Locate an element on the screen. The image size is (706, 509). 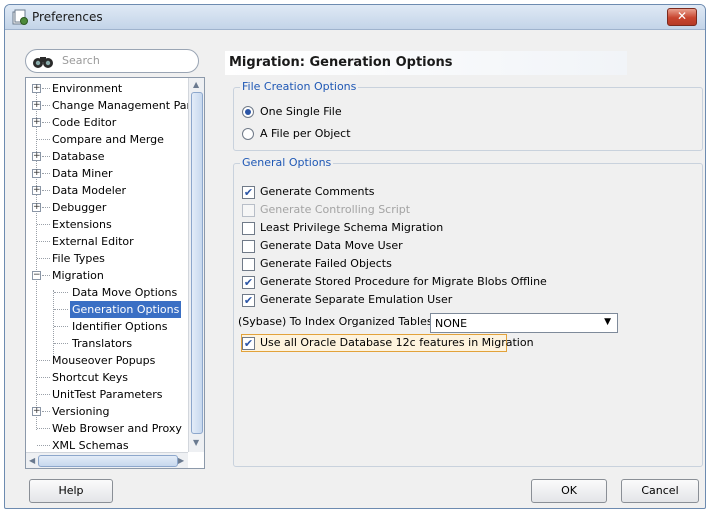
tree-item-label: Mouseover Popups is located at coordinates (104, 360).